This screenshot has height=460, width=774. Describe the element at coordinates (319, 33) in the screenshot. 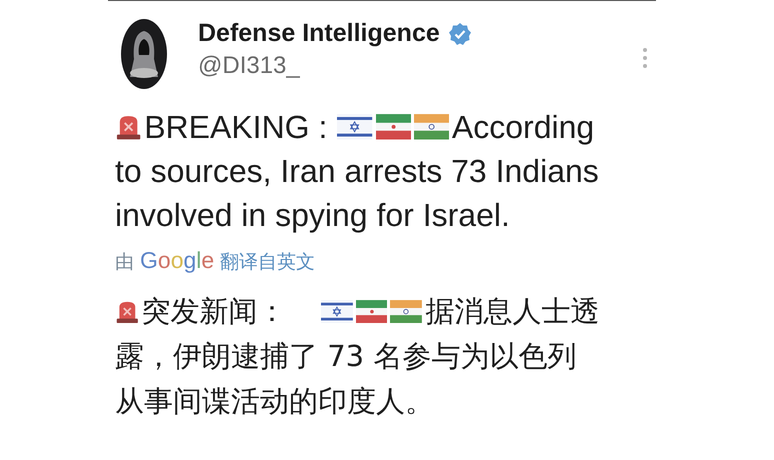

I see `author-name: Defense Intelligence` at that location.